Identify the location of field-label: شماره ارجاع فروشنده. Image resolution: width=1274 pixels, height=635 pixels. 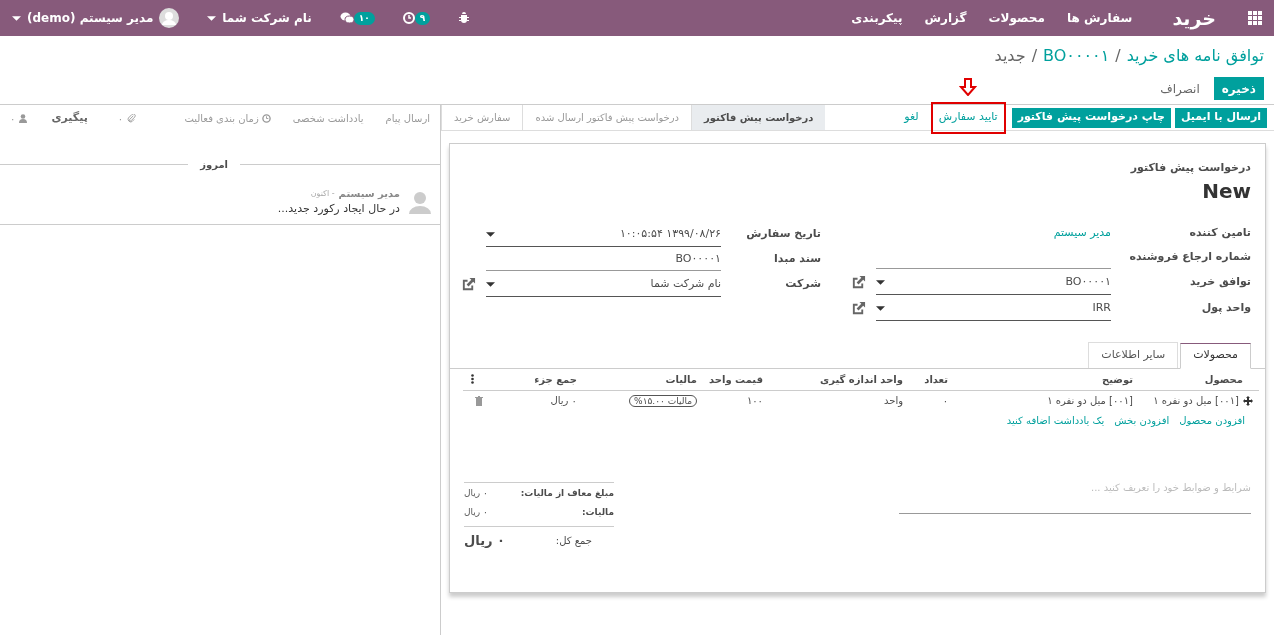
(1189, 257).